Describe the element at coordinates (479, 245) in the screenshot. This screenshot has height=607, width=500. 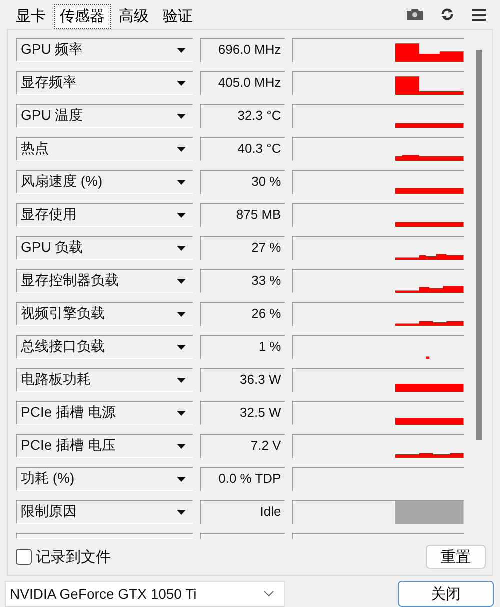
I see `scrollbar` at that location.